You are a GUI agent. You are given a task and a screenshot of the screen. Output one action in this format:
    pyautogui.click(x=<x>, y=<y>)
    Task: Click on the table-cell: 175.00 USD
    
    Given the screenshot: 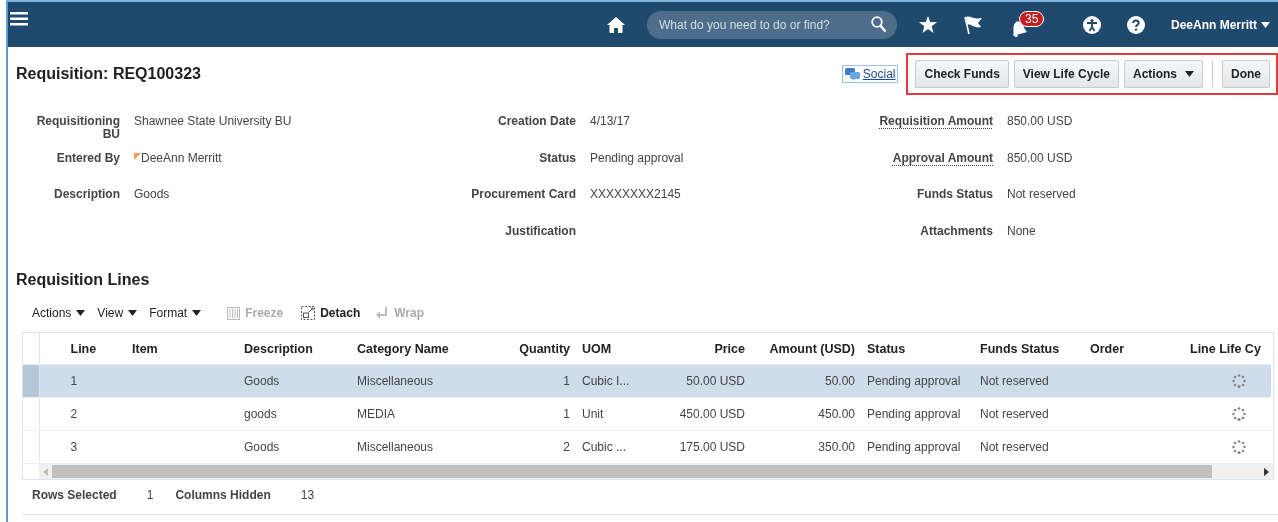 What is the action you would take?
    pyautogui.click(x=712, y=447)
    